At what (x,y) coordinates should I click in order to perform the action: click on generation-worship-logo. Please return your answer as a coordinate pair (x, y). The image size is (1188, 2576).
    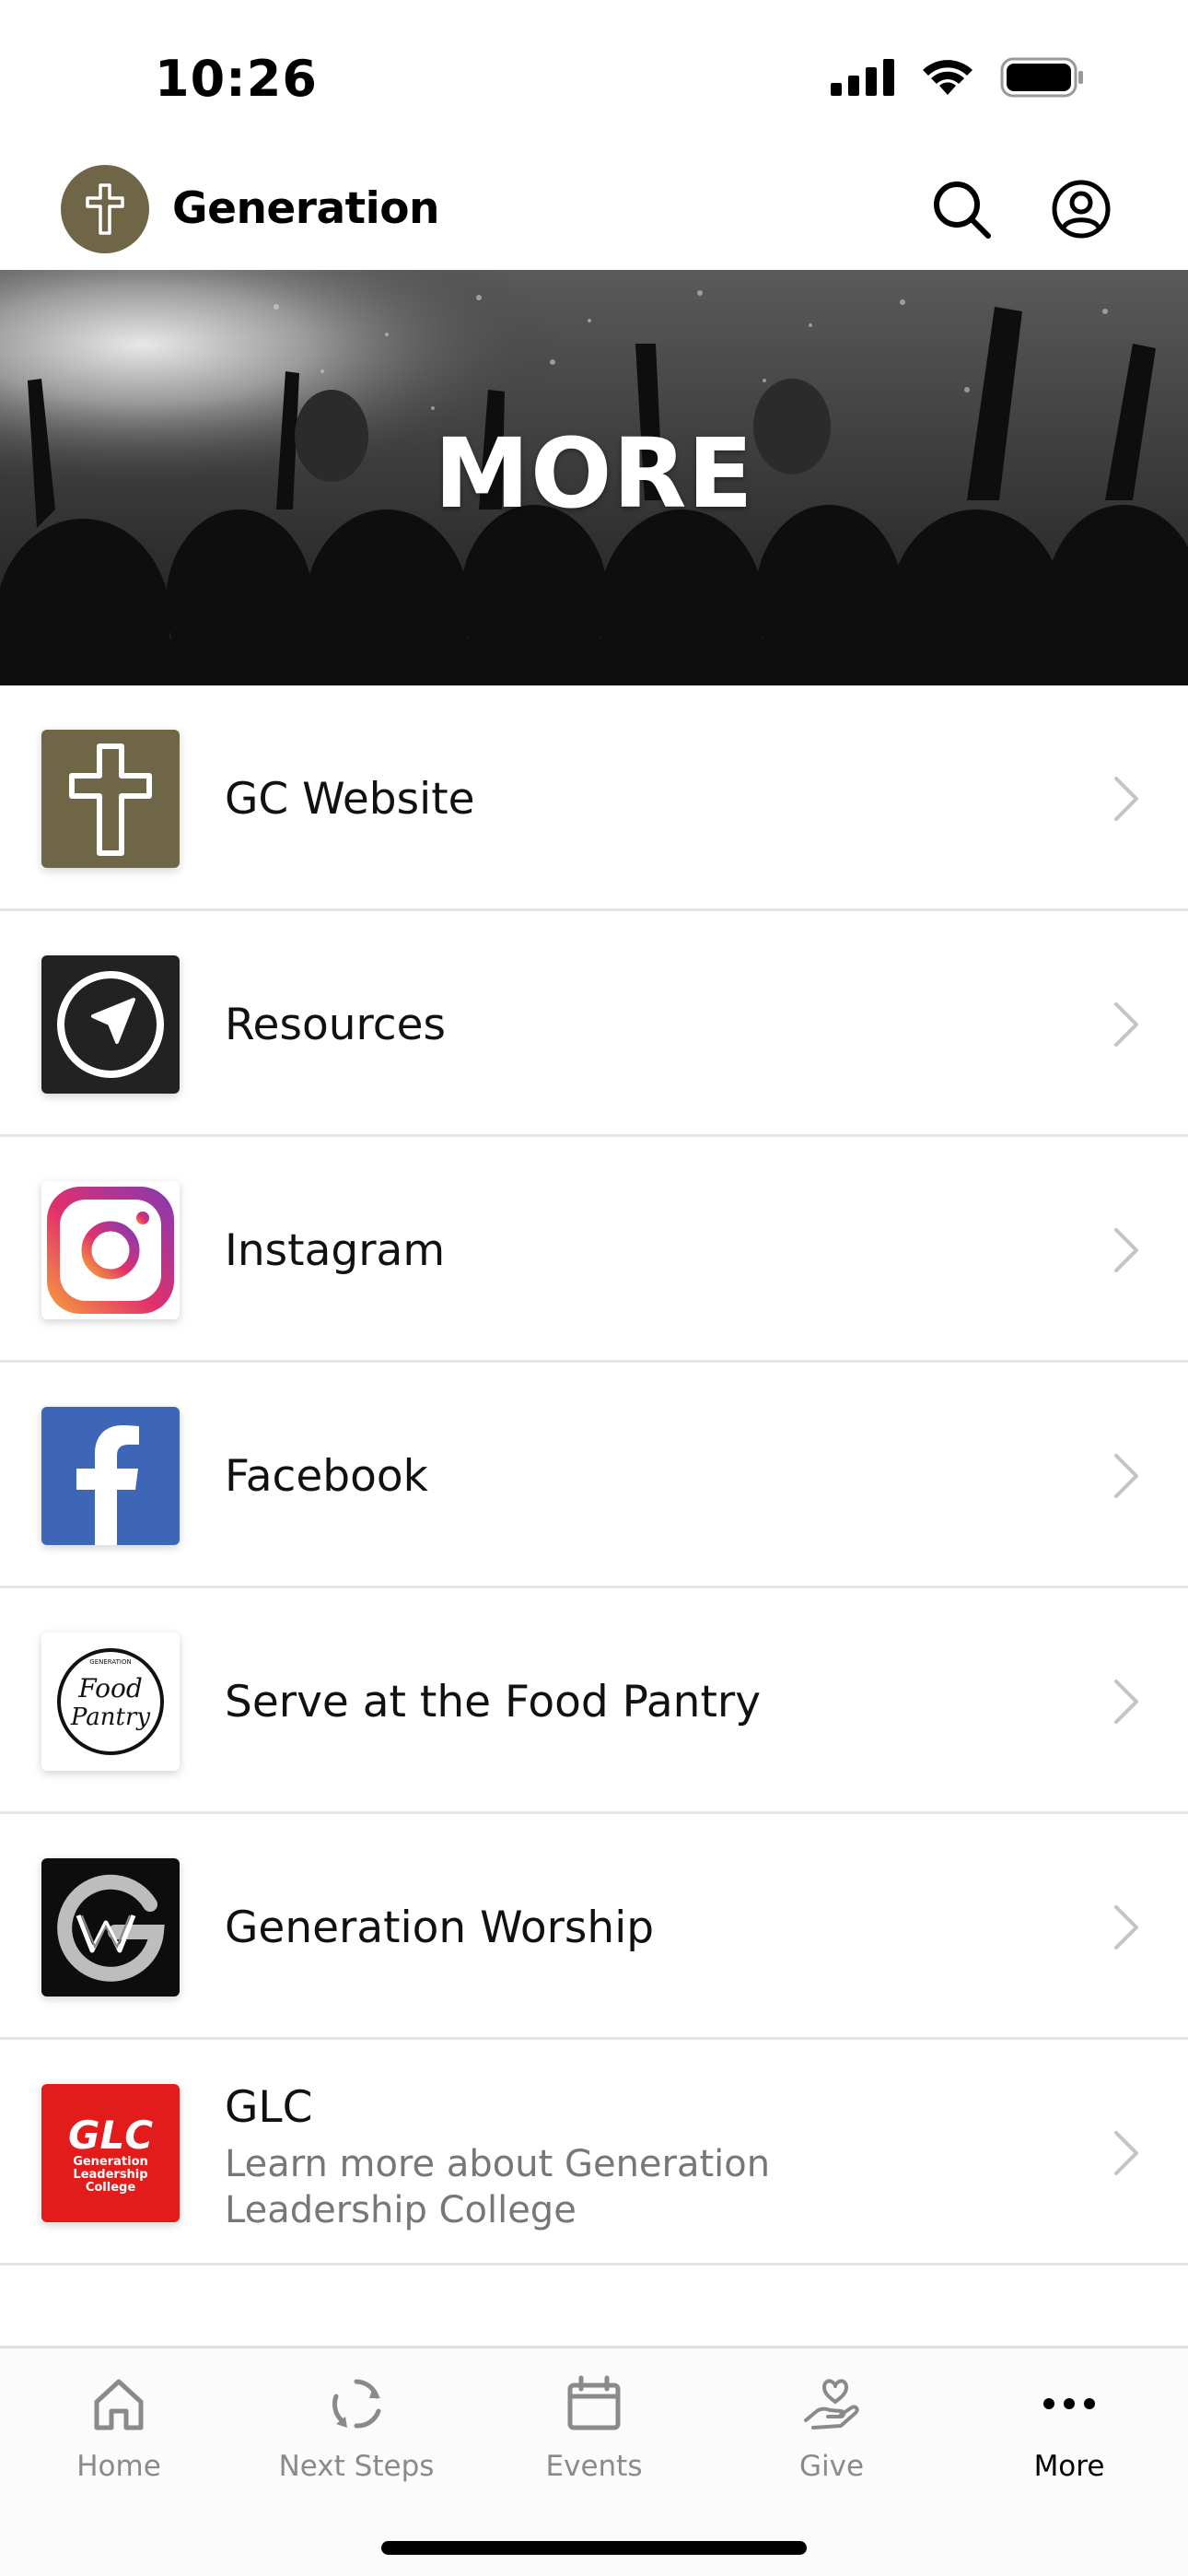
    Looking at the image, I should click on (111, 1927).